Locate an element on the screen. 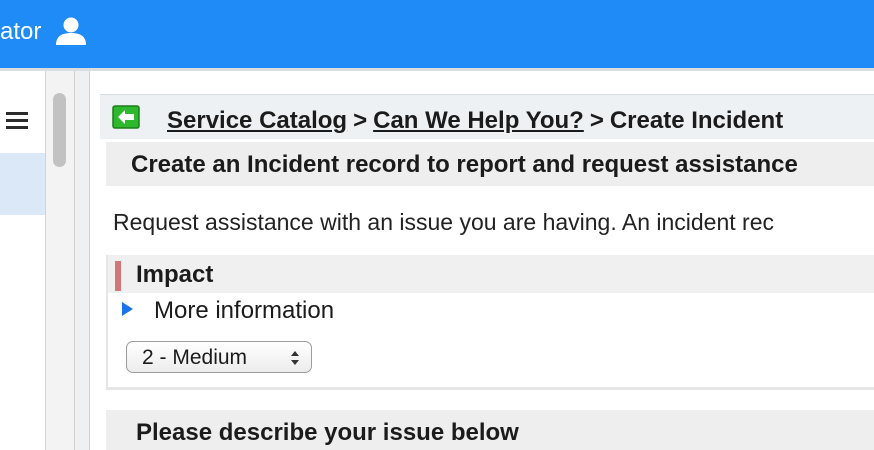  expand-triangle-icon is located at coordinates (127, 309).